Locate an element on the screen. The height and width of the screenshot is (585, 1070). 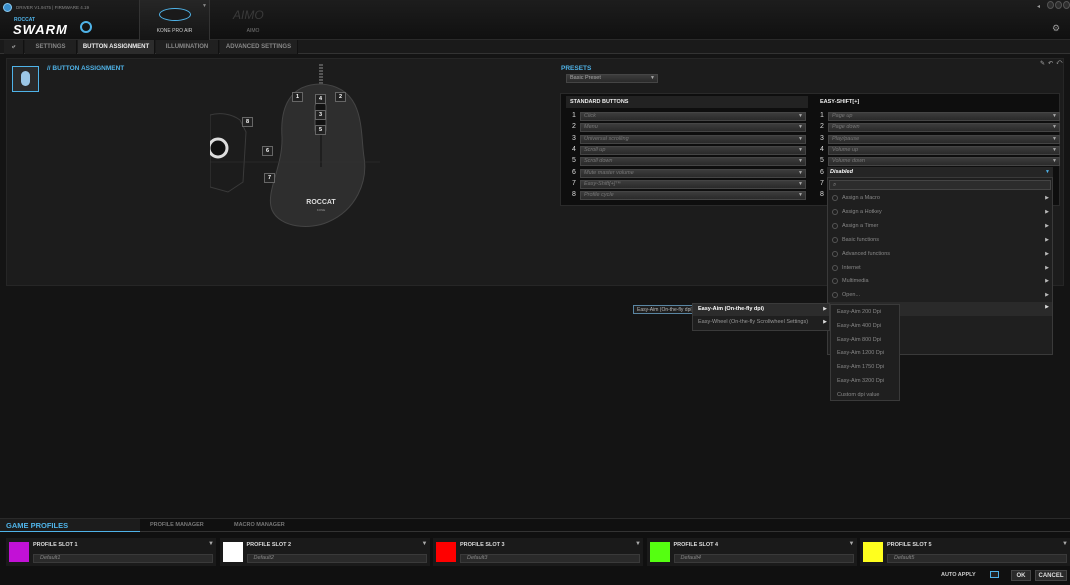
mouse-button-5: 5 is located at coordinates (320, 130).